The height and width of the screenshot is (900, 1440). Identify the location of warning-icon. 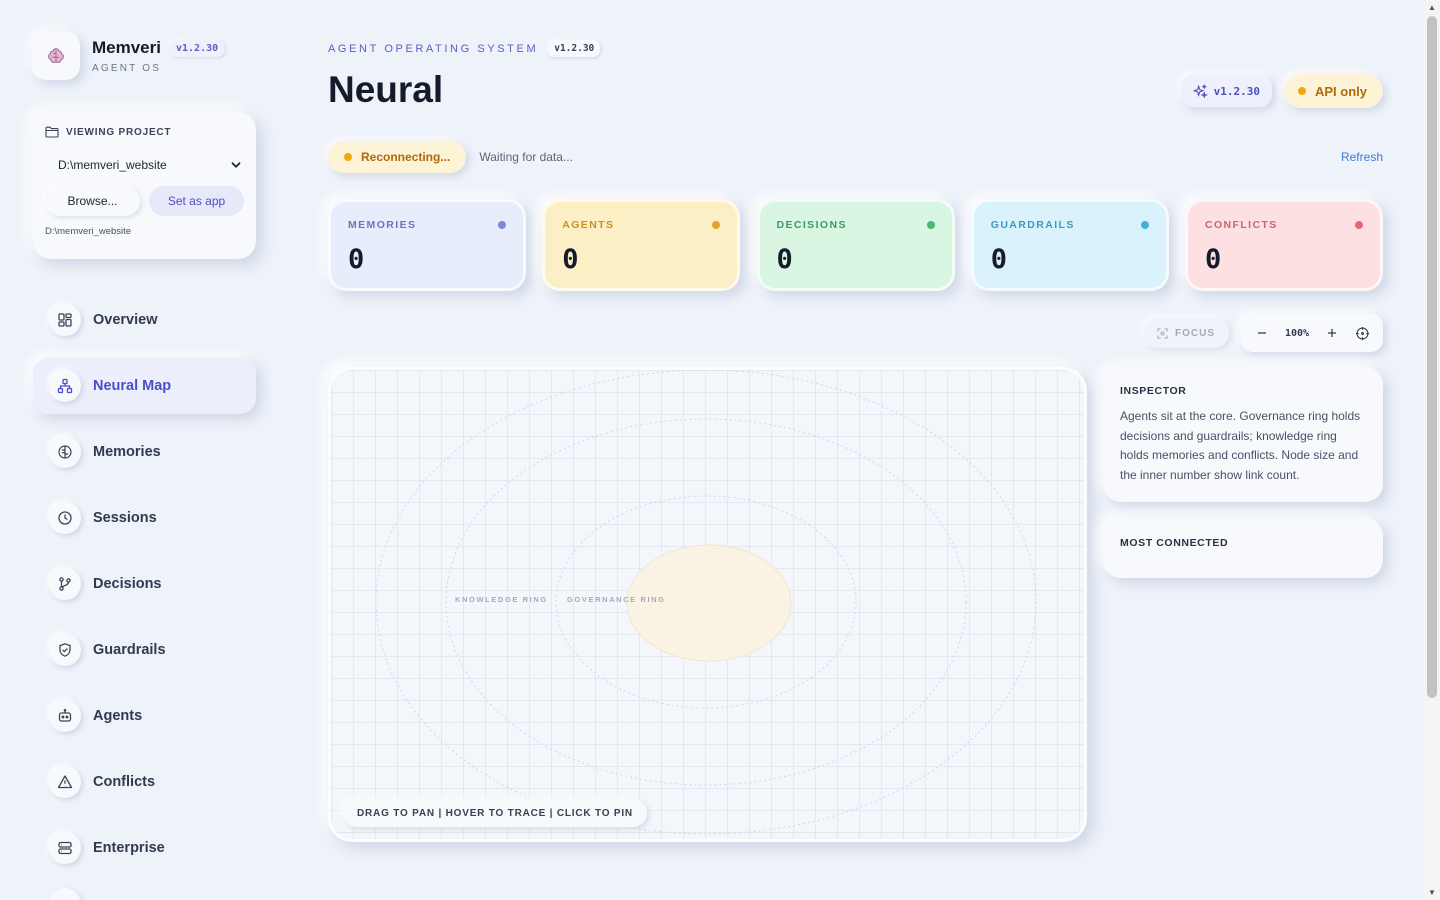
(65, 782).